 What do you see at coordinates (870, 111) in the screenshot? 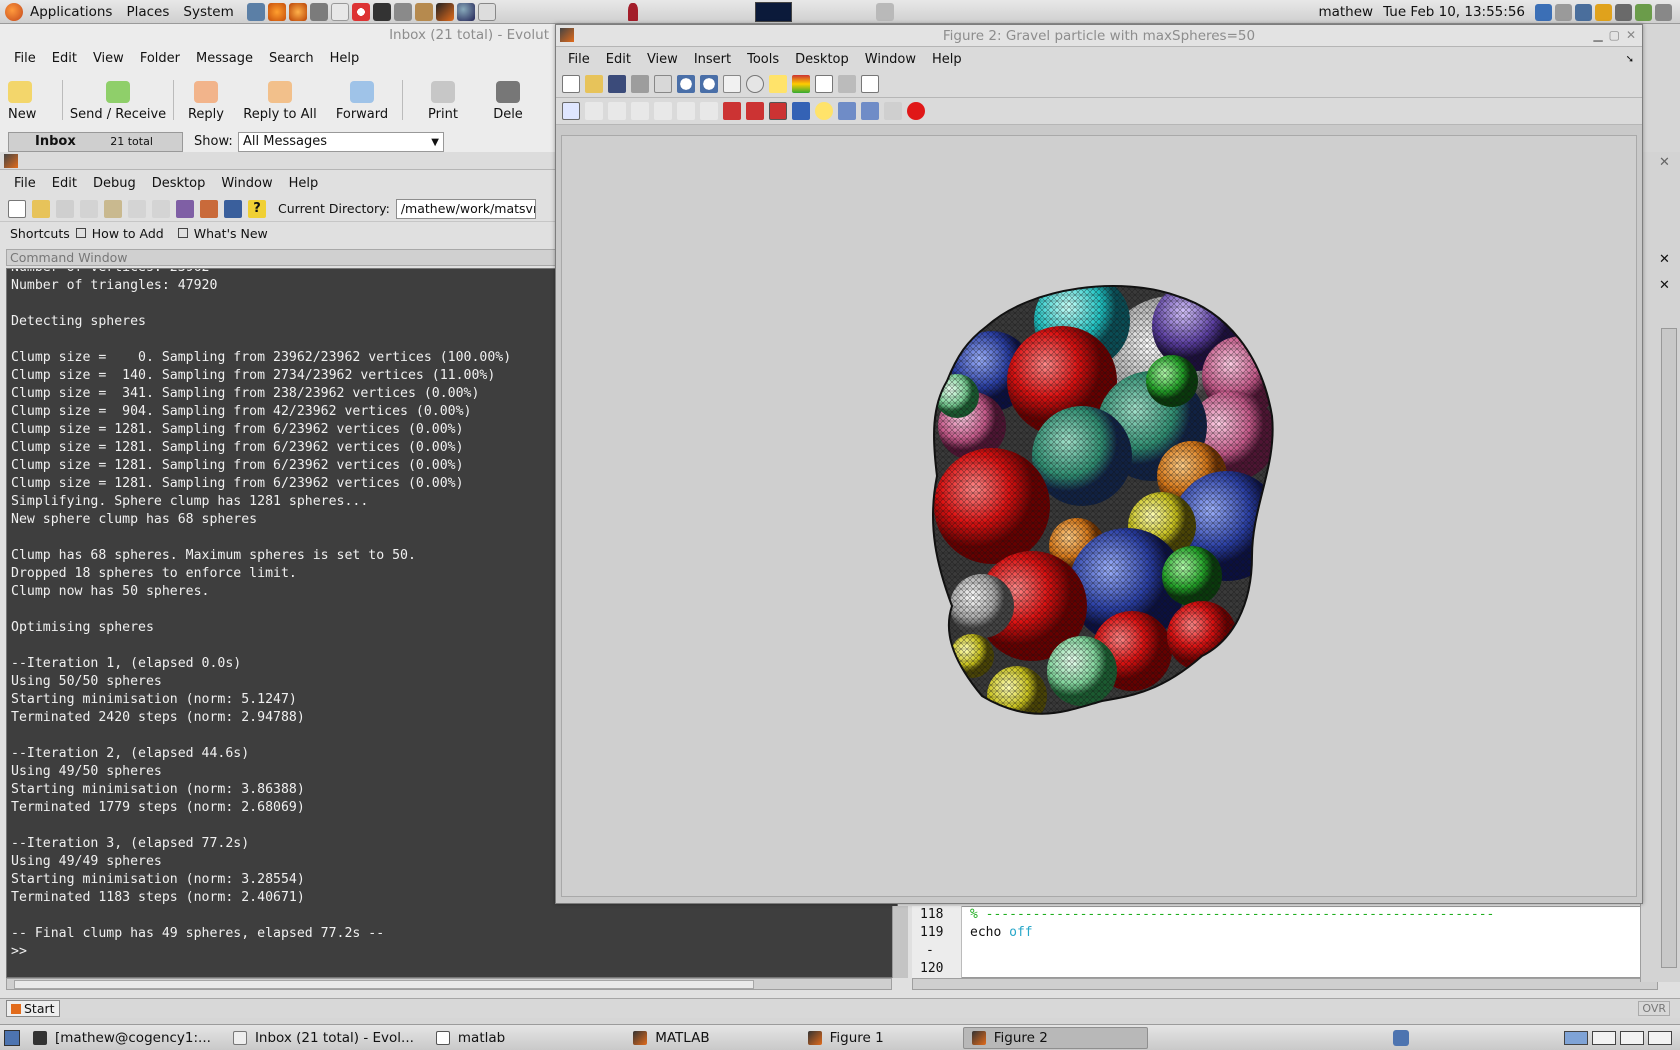
I see `perspective-icon` at bounding box center [870, 111].